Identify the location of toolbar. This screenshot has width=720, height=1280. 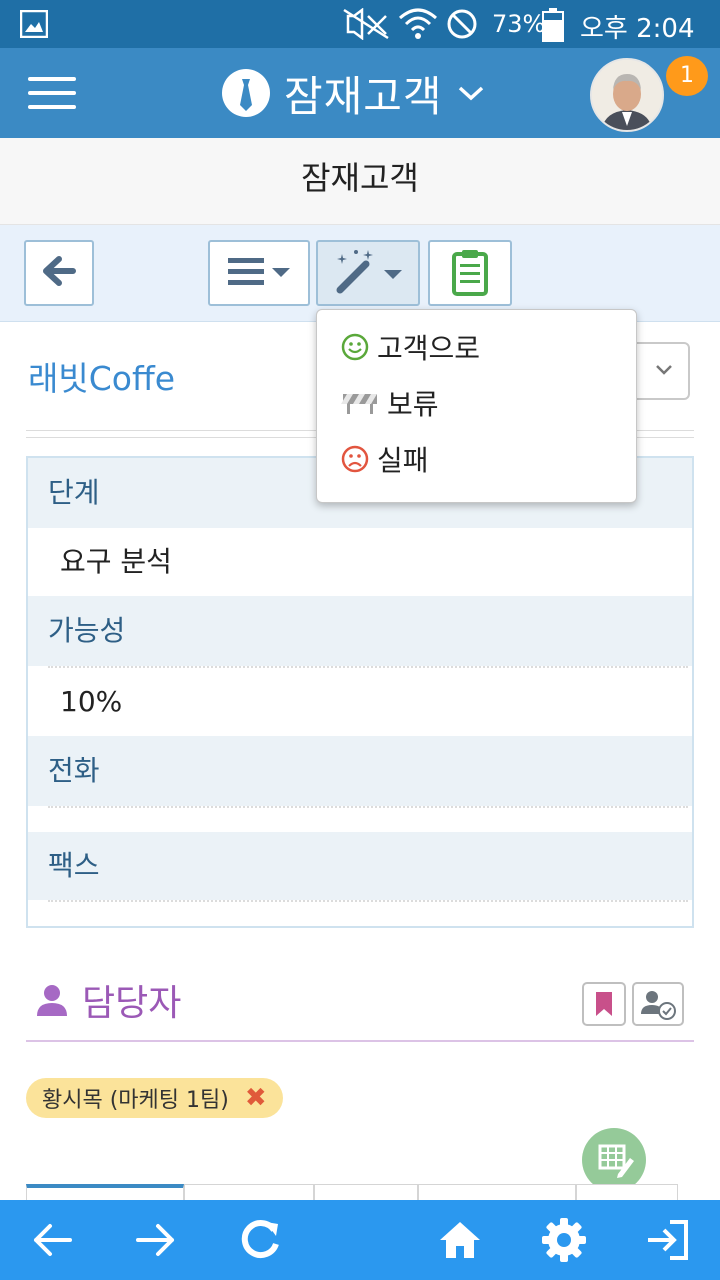
(360, 273).